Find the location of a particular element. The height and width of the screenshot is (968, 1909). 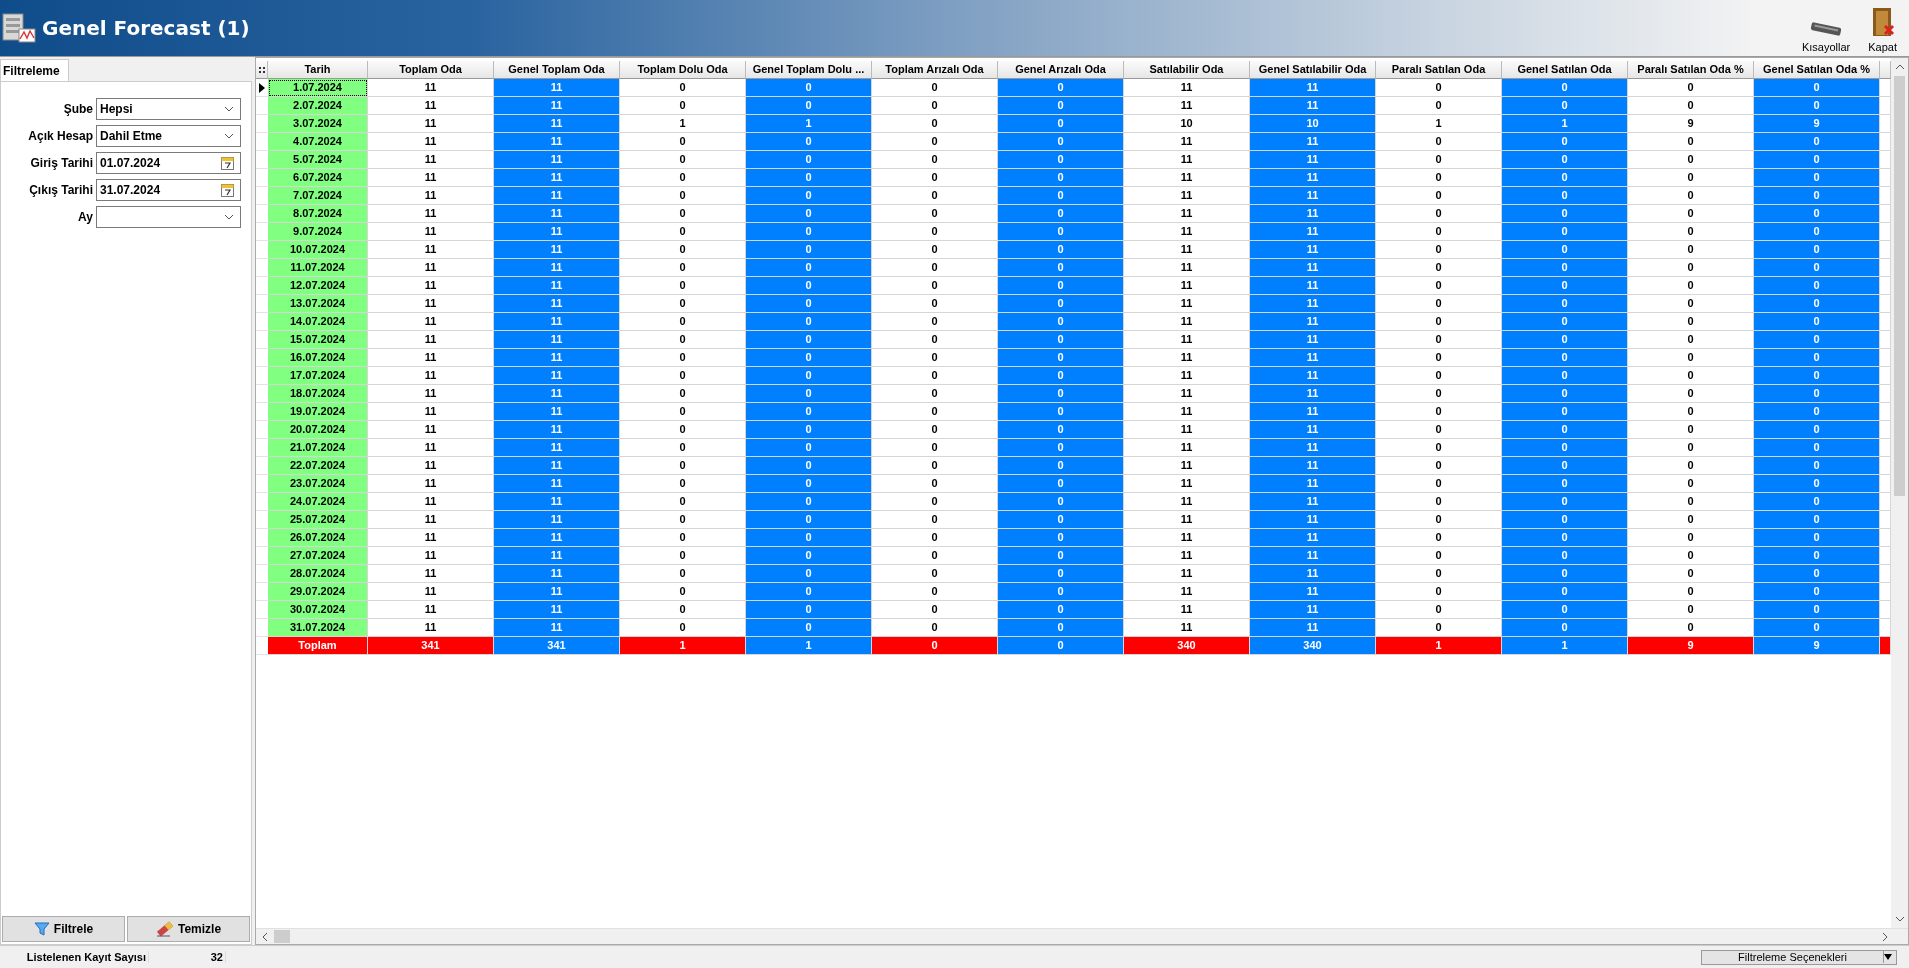

window-title: Genel Forecast (1) is located at coordinates (146, 28).